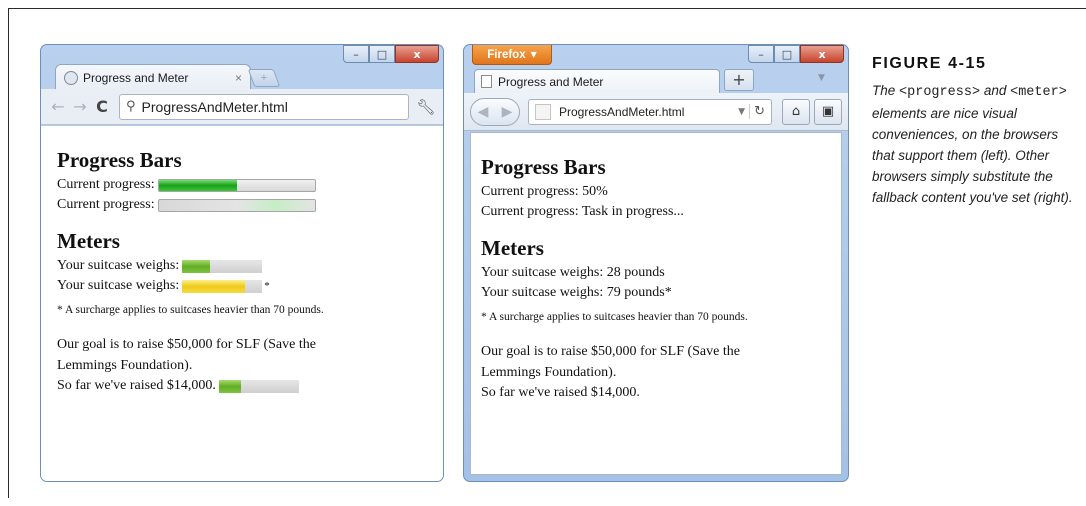 The height and width of the screenshot is (506, 1086). I want to click on meter-row-1: Your suitcase weighs:, so click(242, 266).